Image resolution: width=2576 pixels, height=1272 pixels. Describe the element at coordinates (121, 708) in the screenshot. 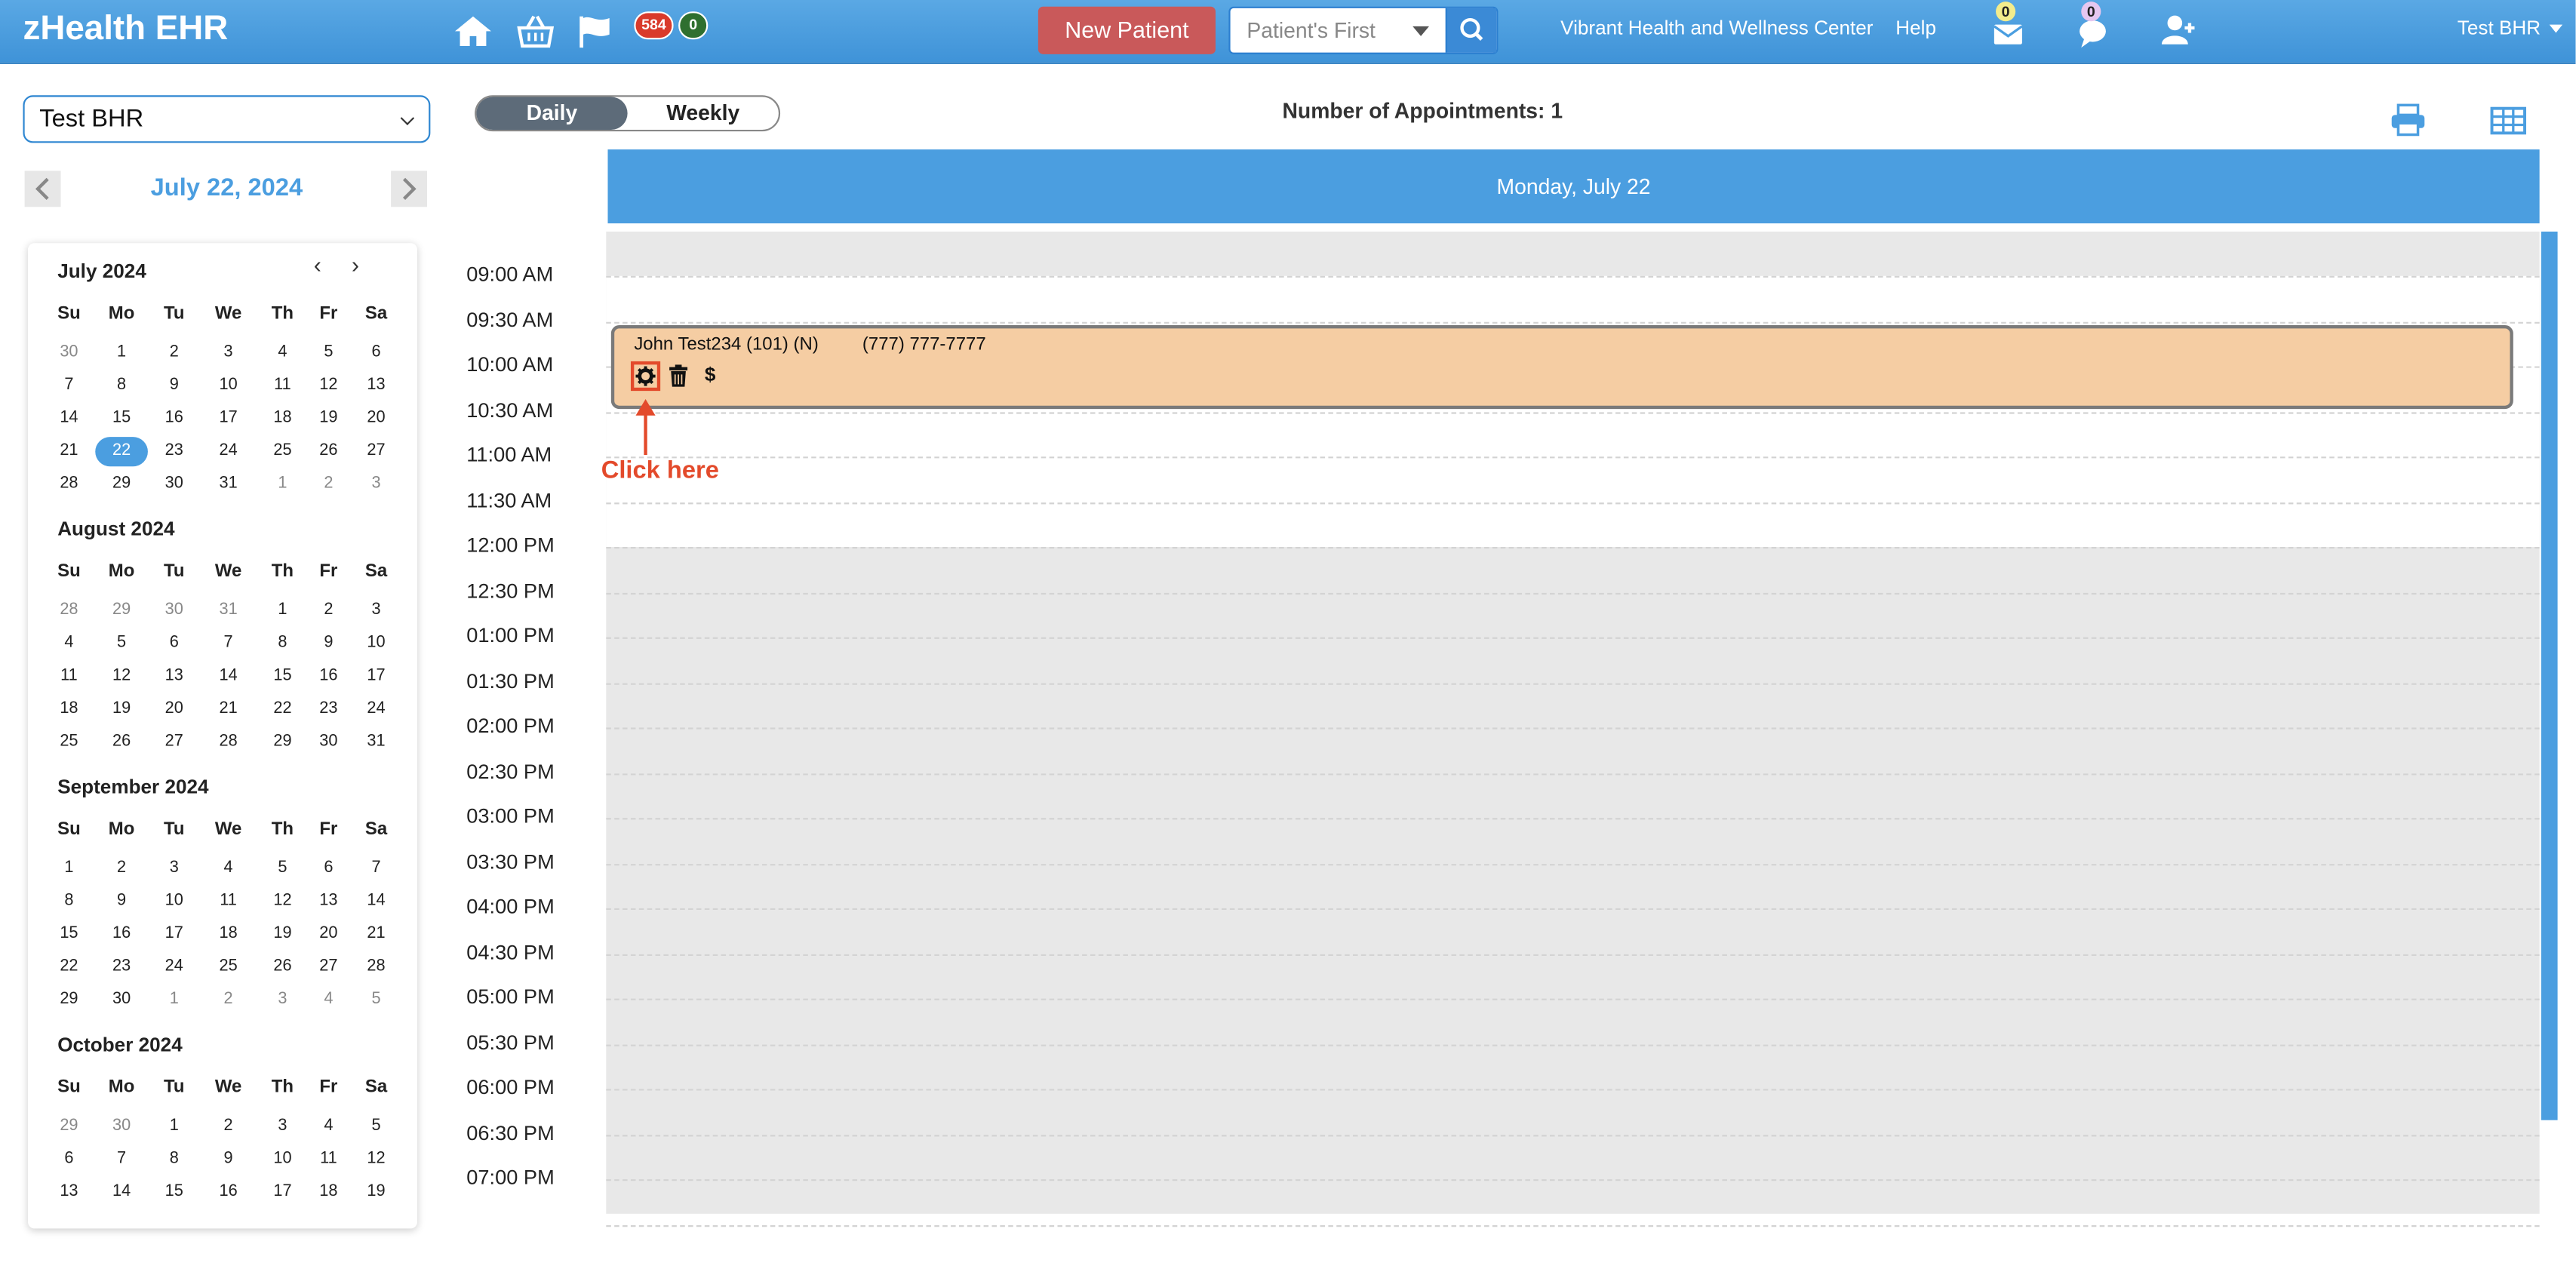

I see `calendar-day: 19` at that location.